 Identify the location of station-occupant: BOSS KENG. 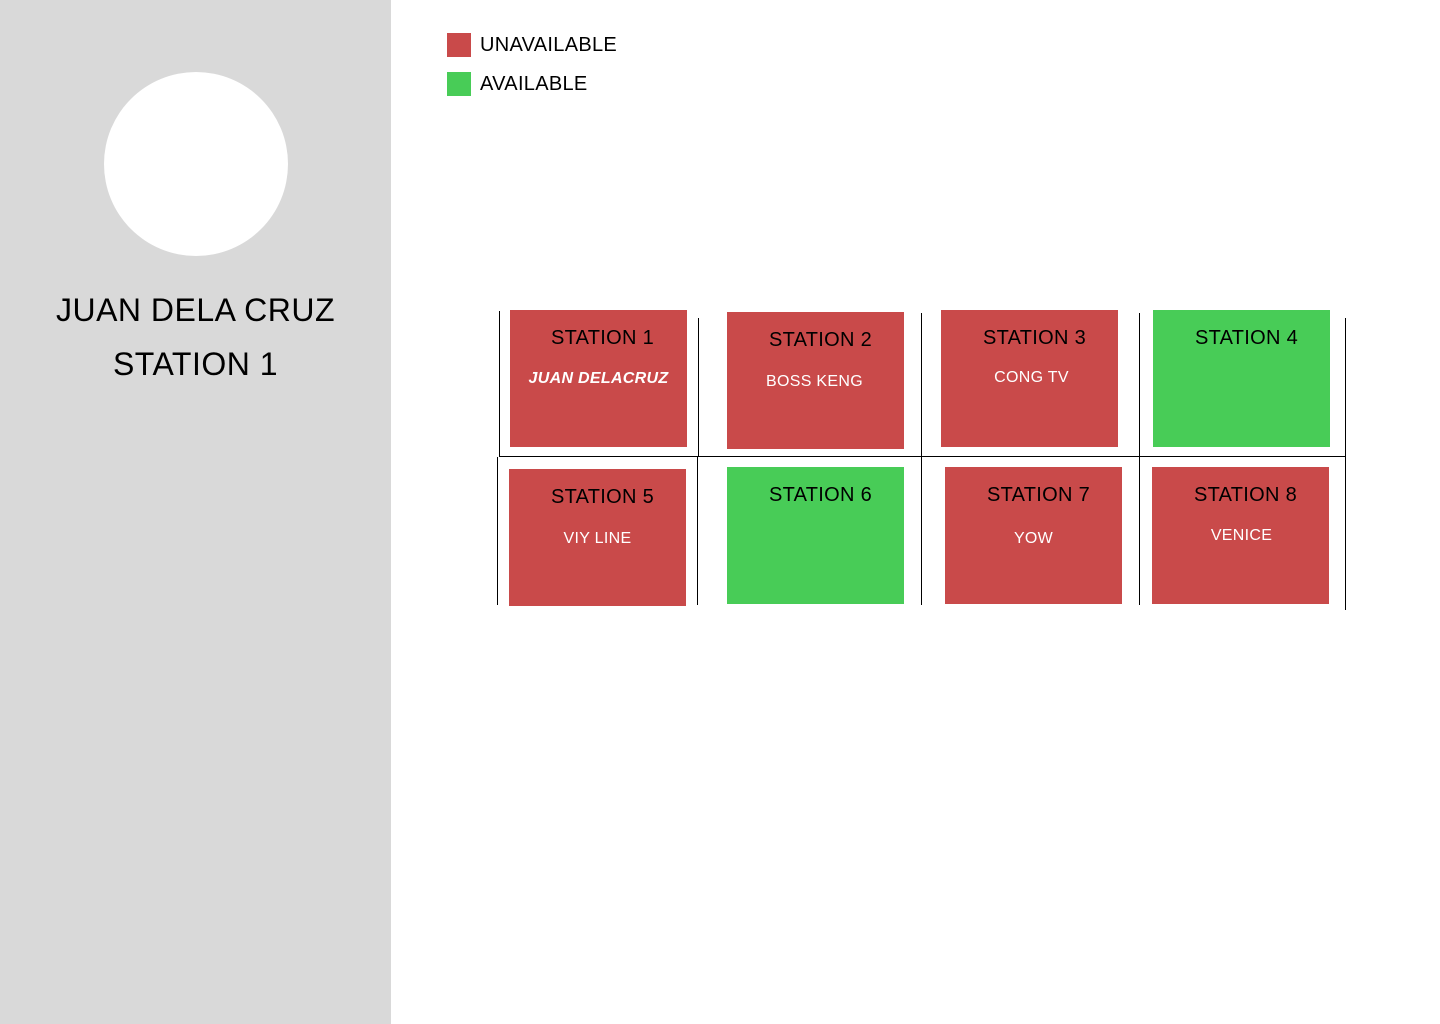
(814, 381).